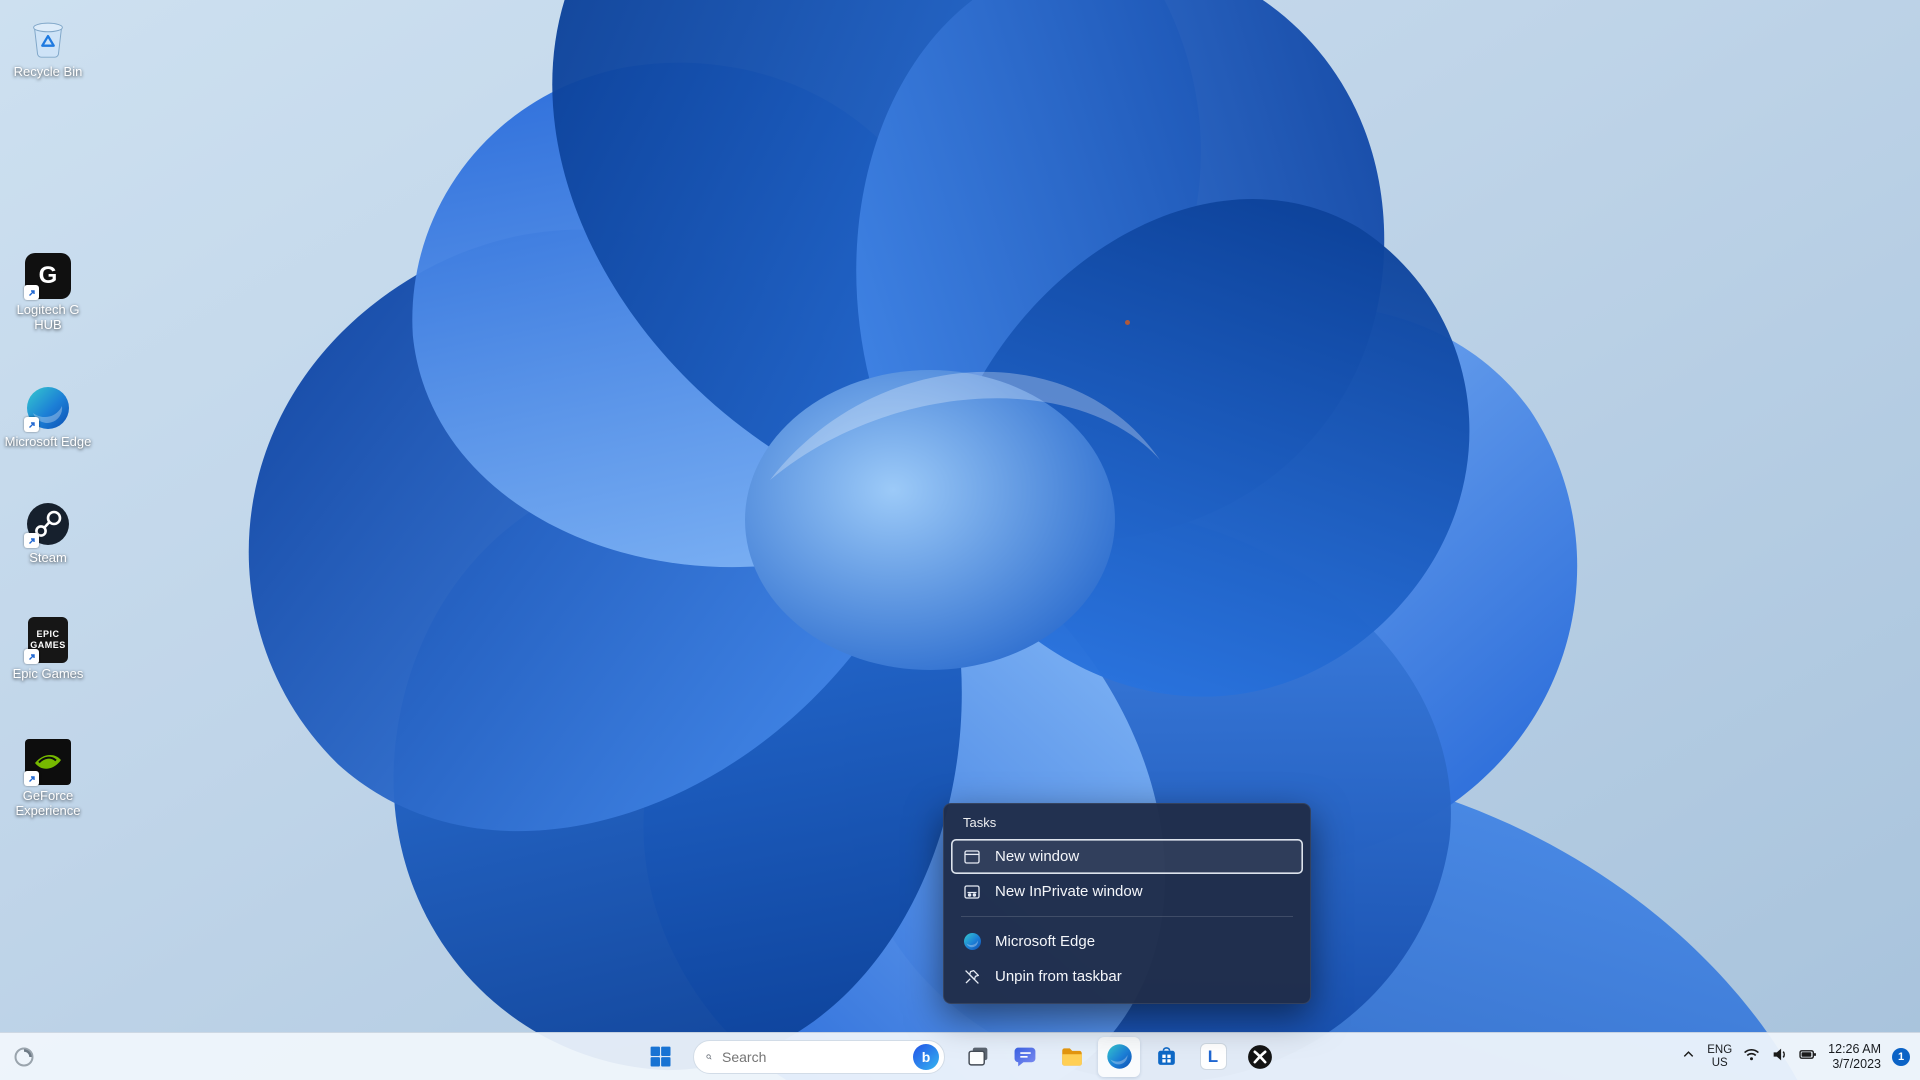 Image resolution: width=1920 pixels, height=1080 pixels. What do you see at coordinates (972, 977) in the screenshot?
I see `unpin-icon` at bounding box center [972, 977].